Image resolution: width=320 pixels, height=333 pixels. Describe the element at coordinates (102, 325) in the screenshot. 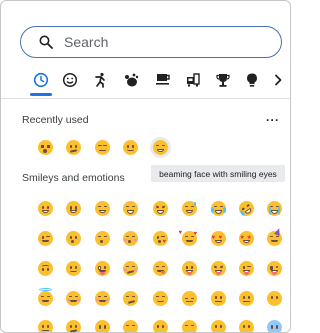

I see `emoji-face-with-open-eyes-and-hand` at that location.